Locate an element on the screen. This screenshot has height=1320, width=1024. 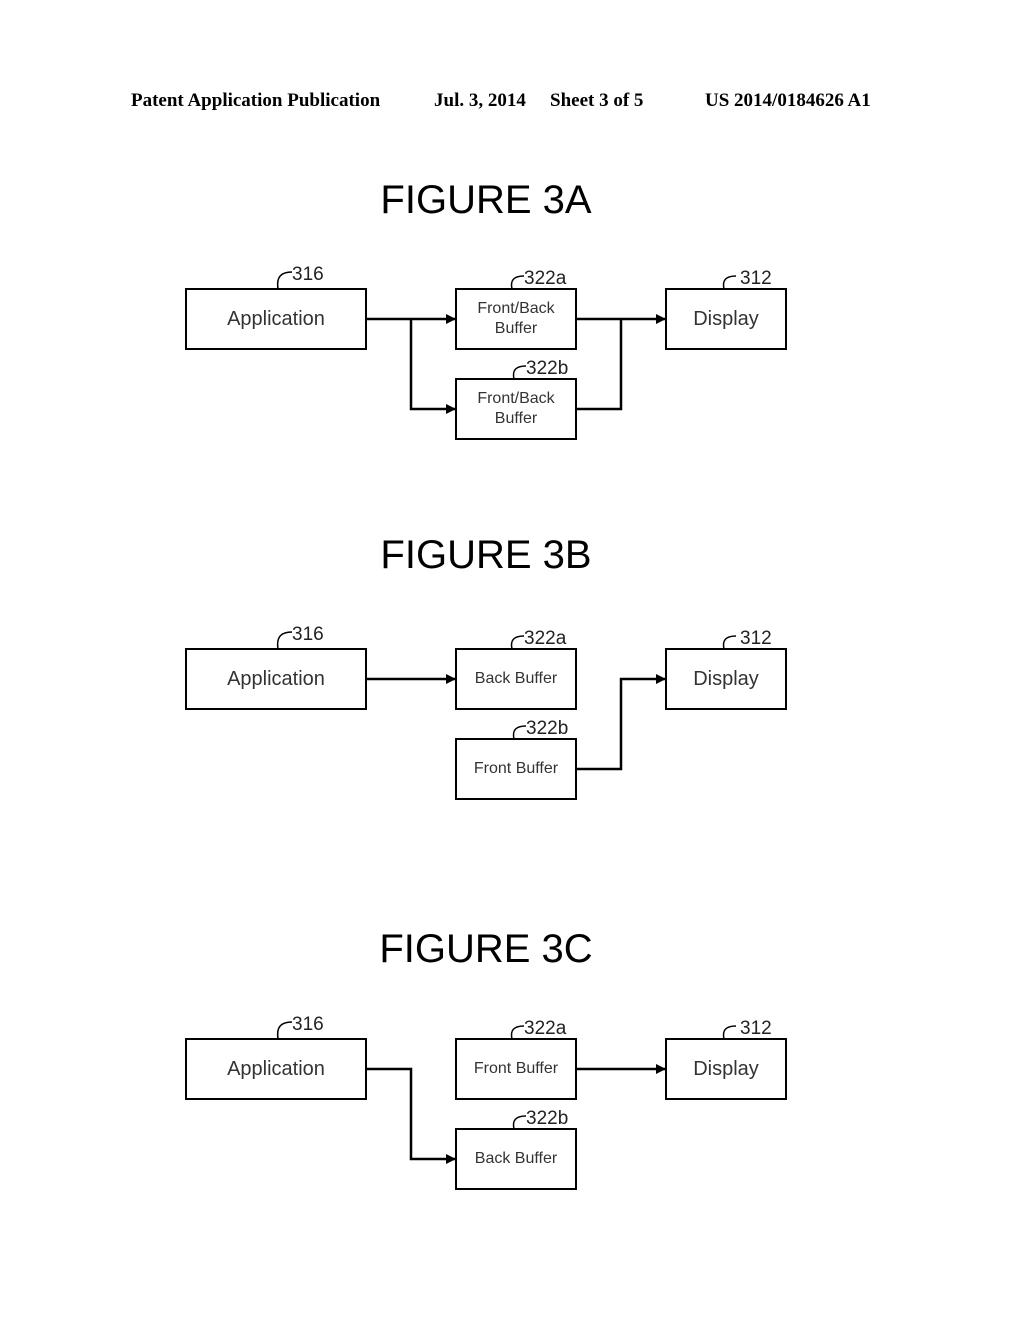
line-322b-to-display is located at coordinates (599, 365).